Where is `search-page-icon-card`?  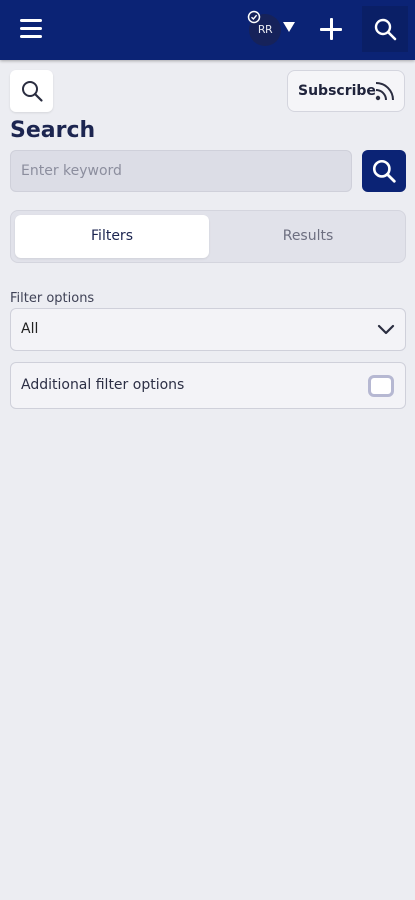
search-page-icon-card is located at coordinates (31, 91).